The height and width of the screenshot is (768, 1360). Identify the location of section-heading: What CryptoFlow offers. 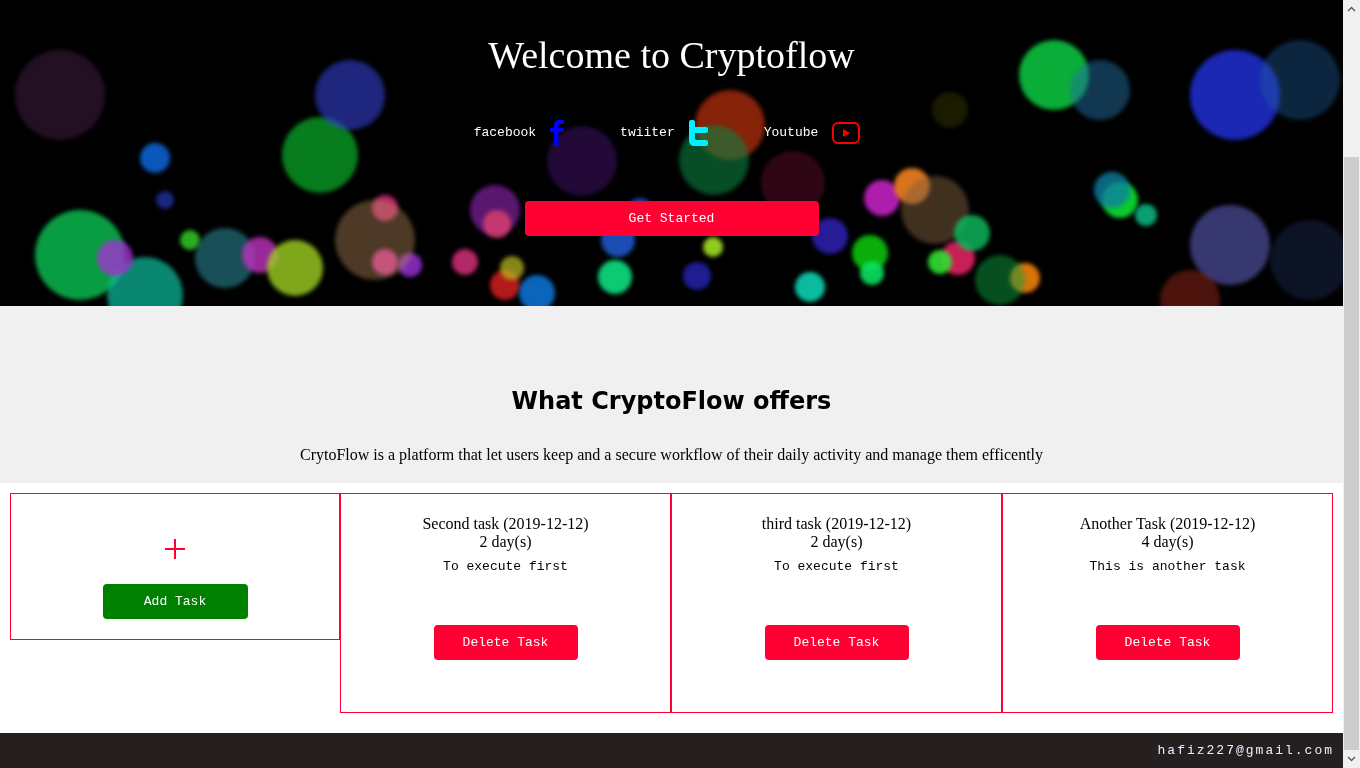
(671, 401).